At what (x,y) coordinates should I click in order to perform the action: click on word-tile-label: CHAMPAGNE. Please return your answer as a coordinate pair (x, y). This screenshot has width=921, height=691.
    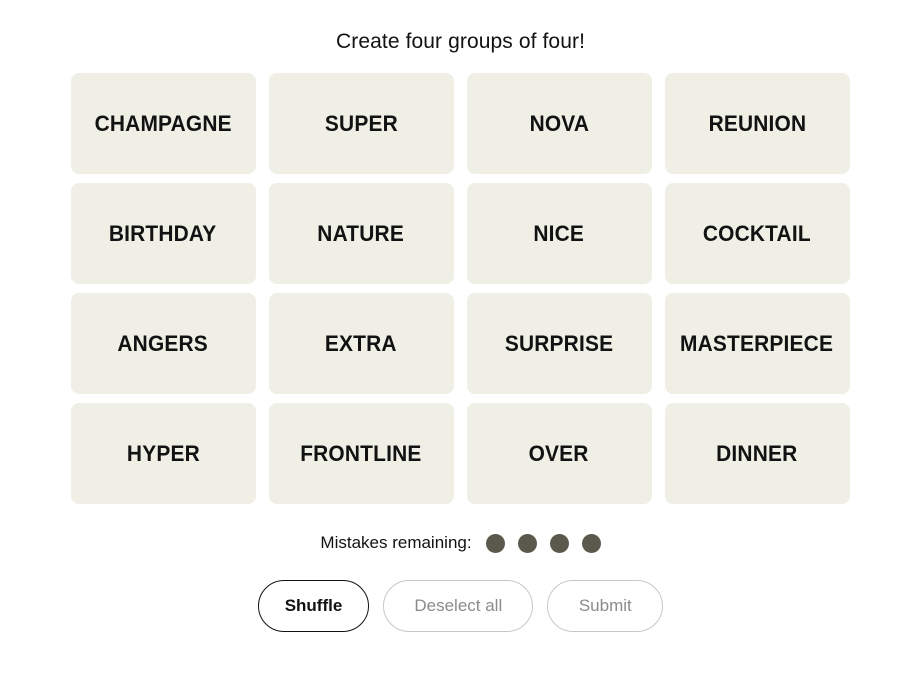
    Looking at the image, I should click on (163, 123).